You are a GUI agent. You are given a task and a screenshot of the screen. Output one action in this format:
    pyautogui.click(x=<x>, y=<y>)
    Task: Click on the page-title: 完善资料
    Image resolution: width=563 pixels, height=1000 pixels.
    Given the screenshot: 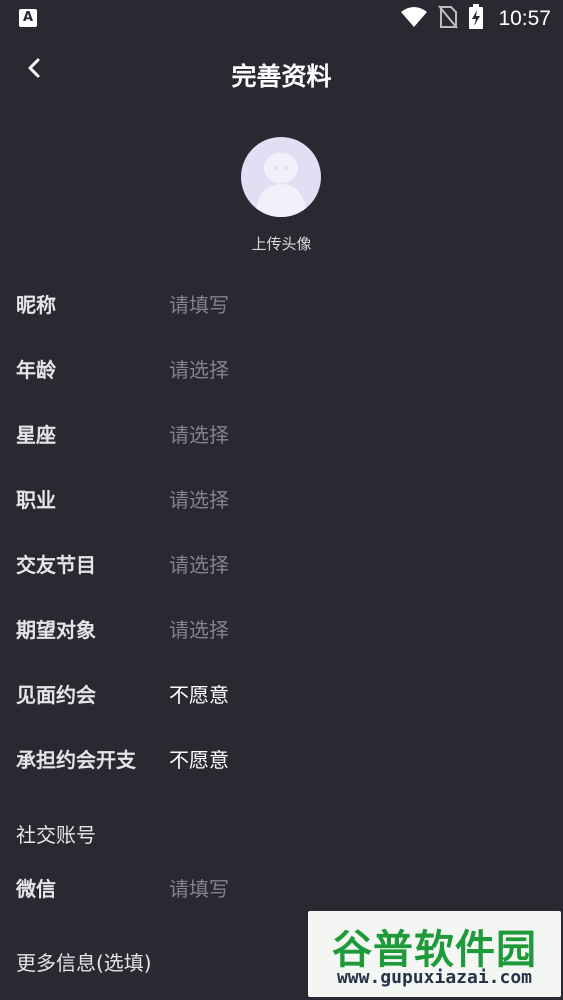 What is the action you would take?
    pyautogui.click(x=281, y=76)
    